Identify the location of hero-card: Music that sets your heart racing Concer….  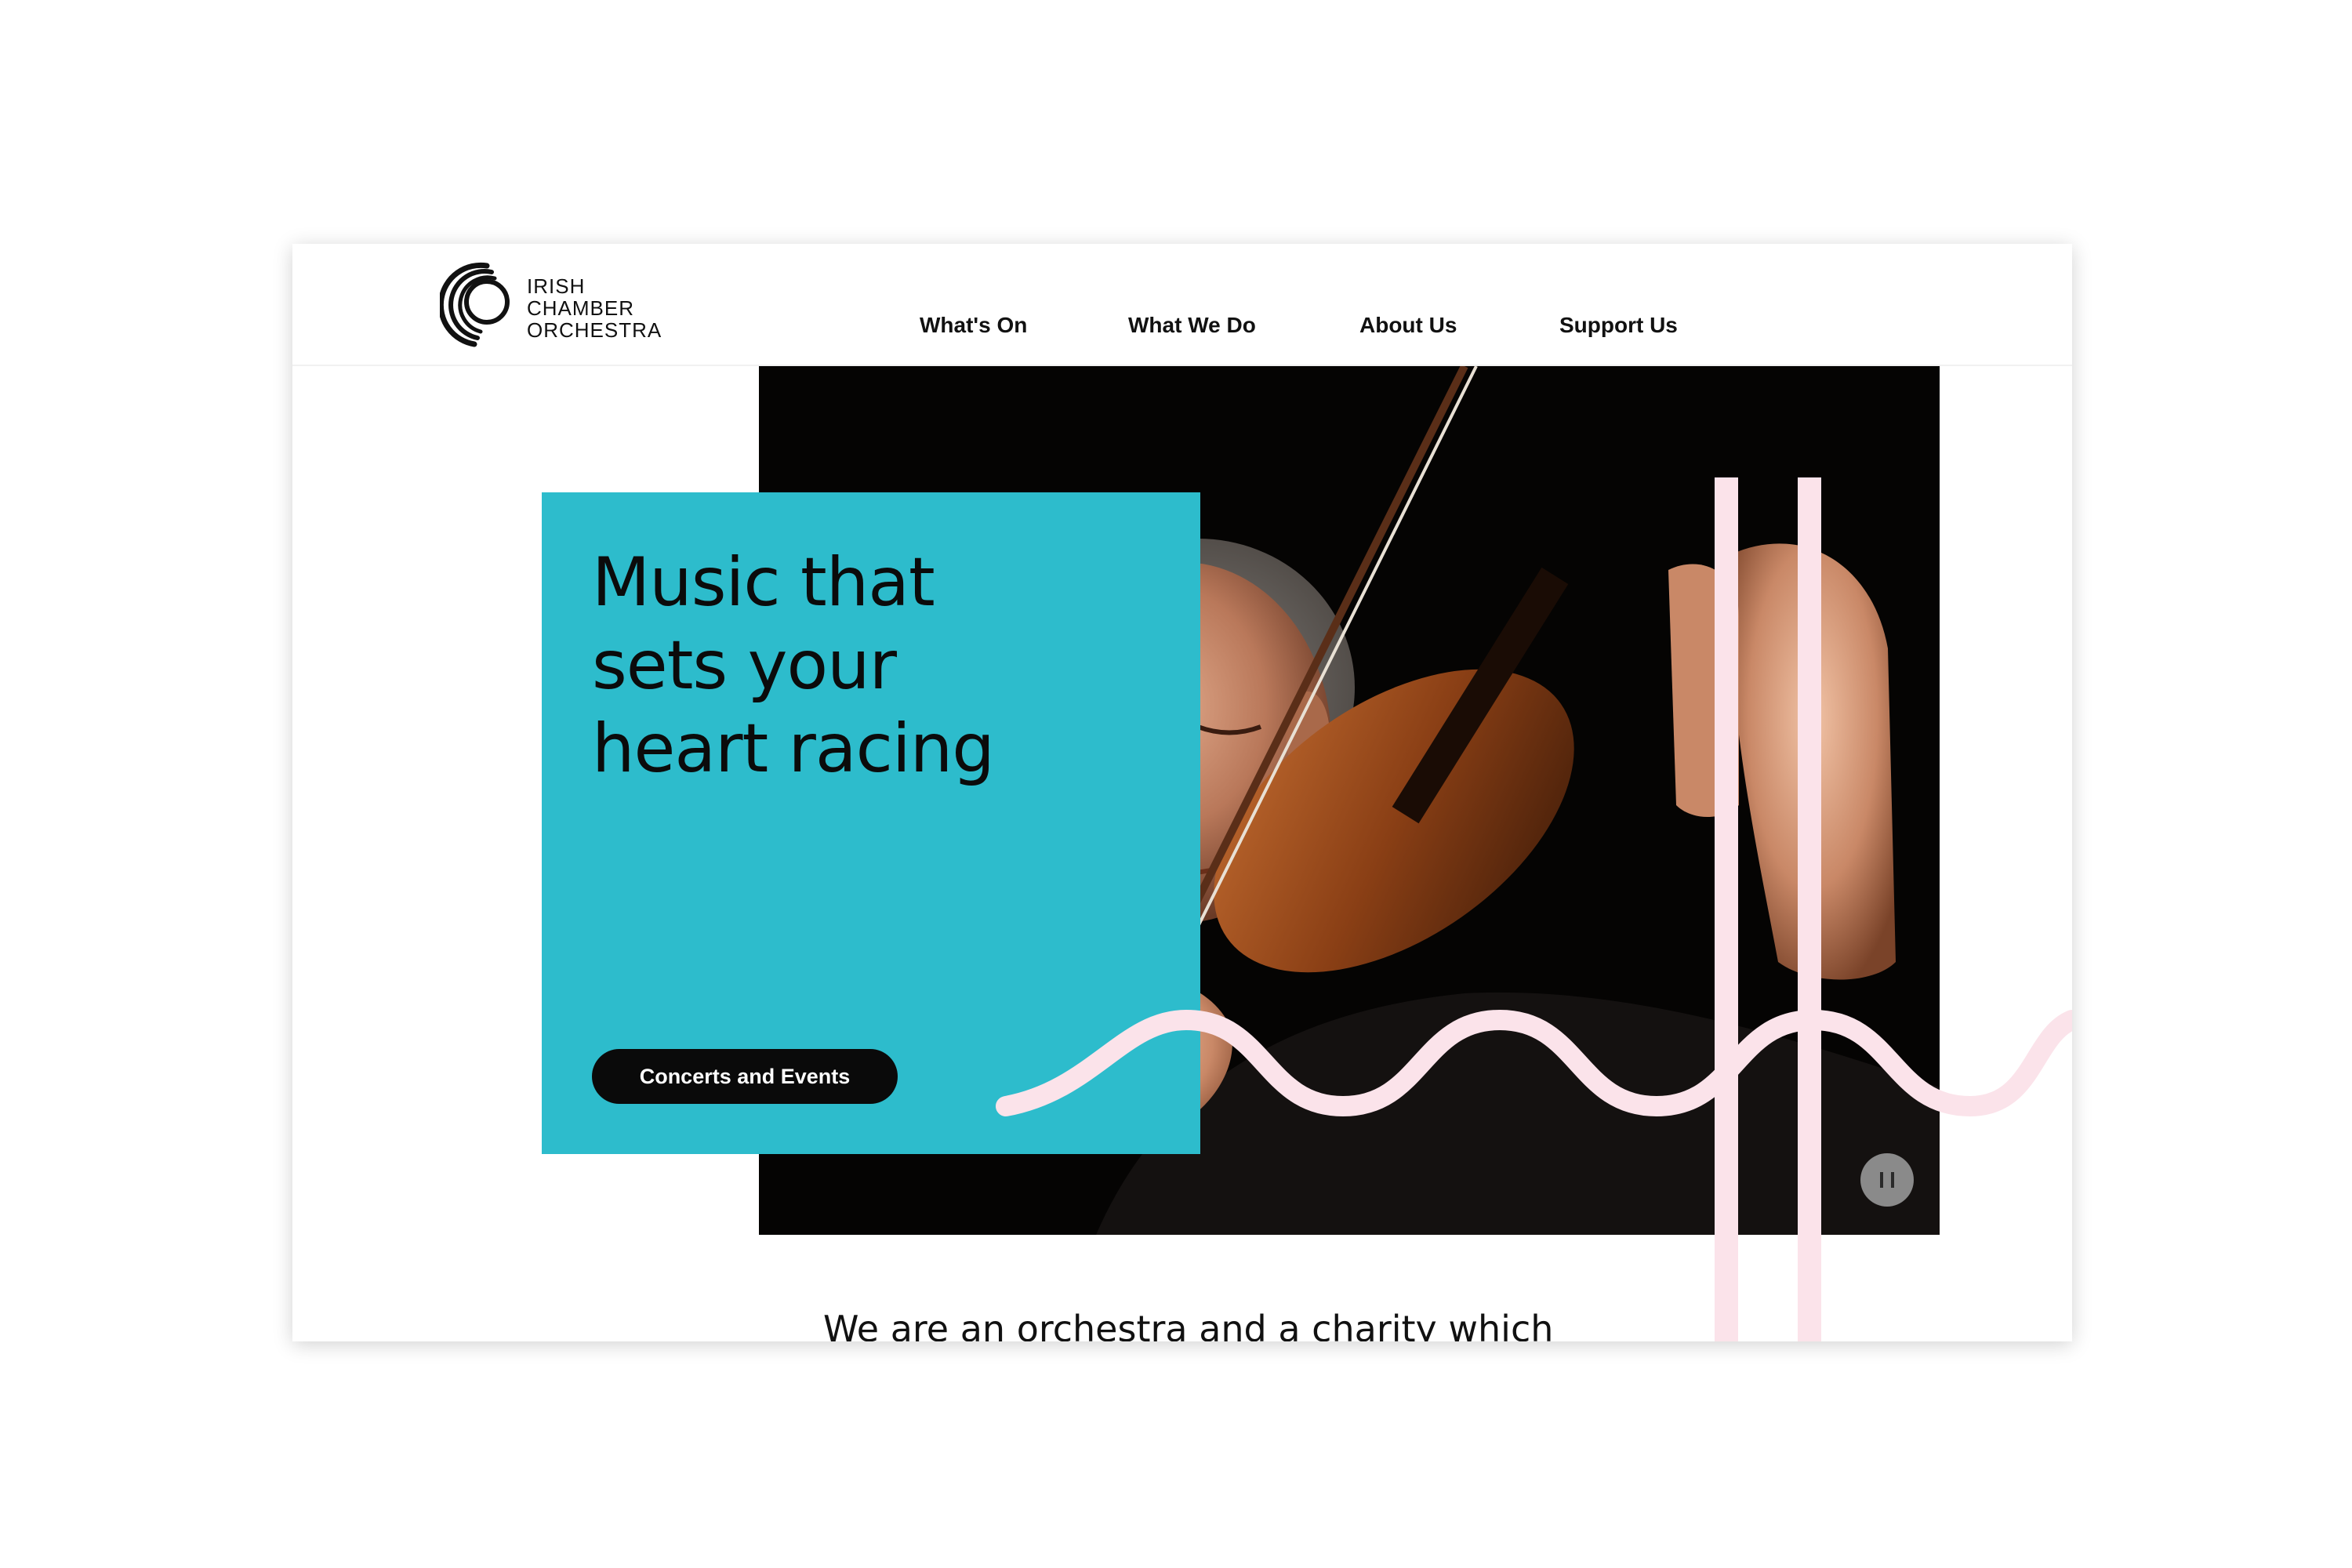
(871, 823).